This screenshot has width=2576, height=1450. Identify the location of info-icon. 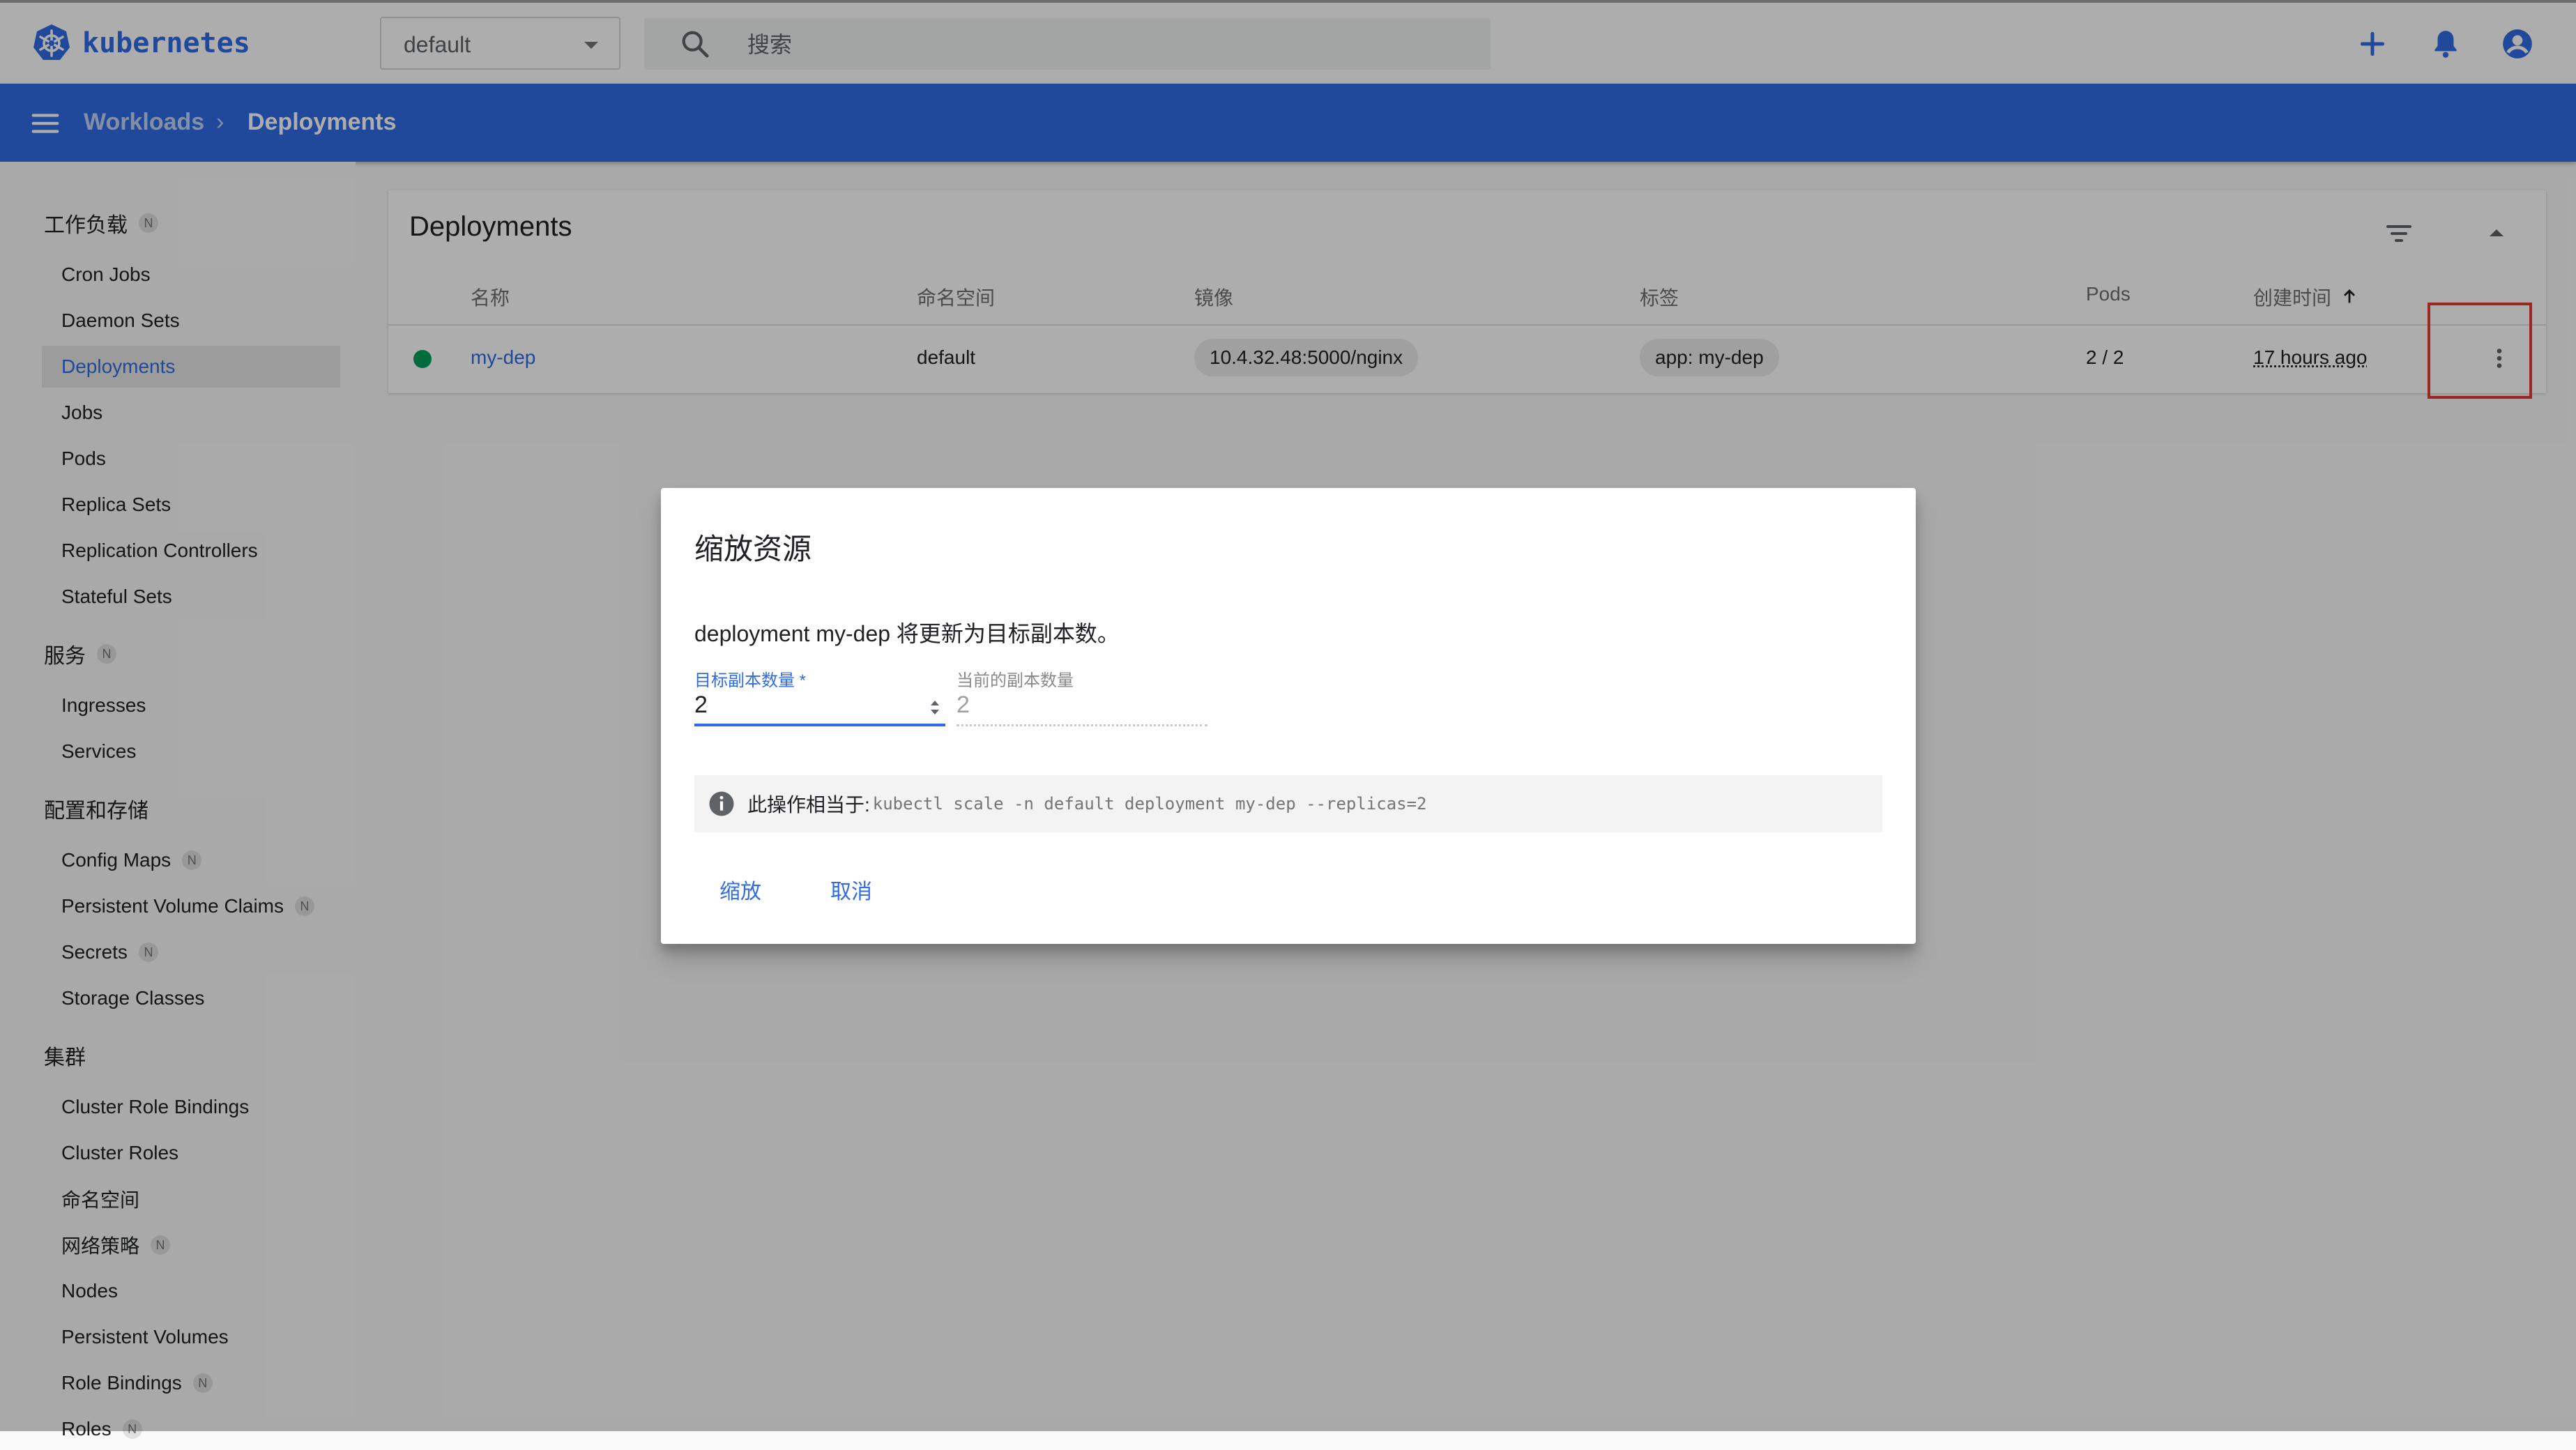
(722, 803).